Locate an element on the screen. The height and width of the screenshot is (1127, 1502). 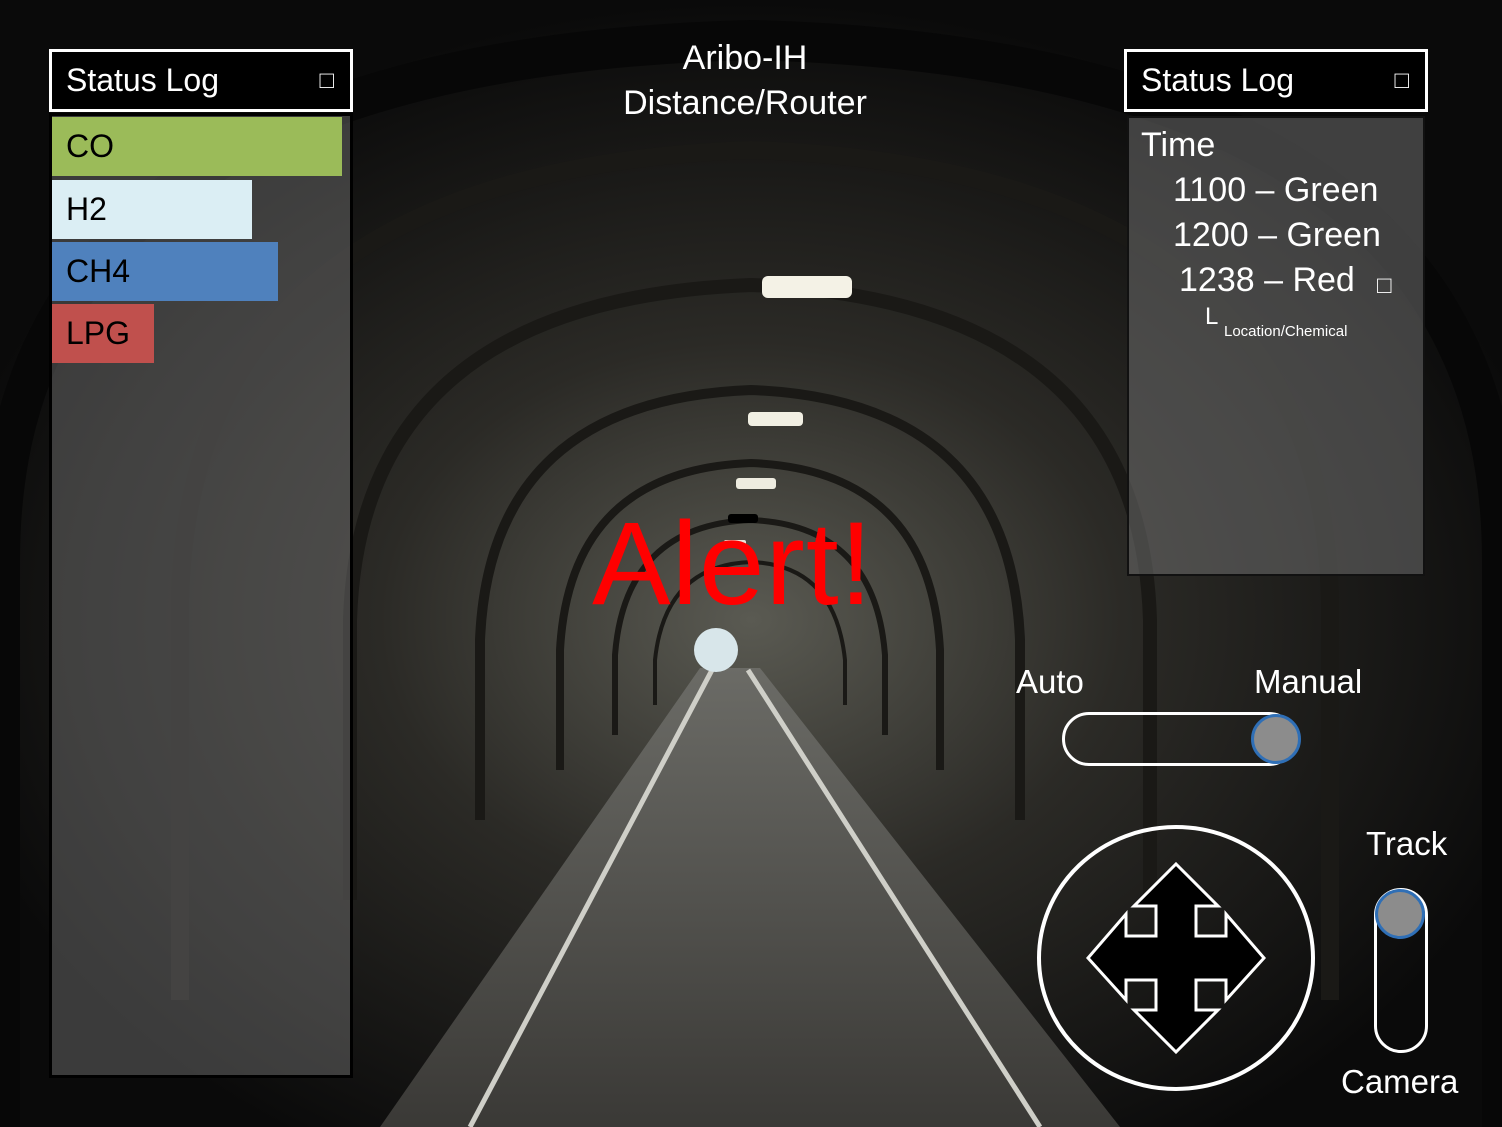
mode-toggle-manual-label: Manual is located at coordinates (1308, 681).